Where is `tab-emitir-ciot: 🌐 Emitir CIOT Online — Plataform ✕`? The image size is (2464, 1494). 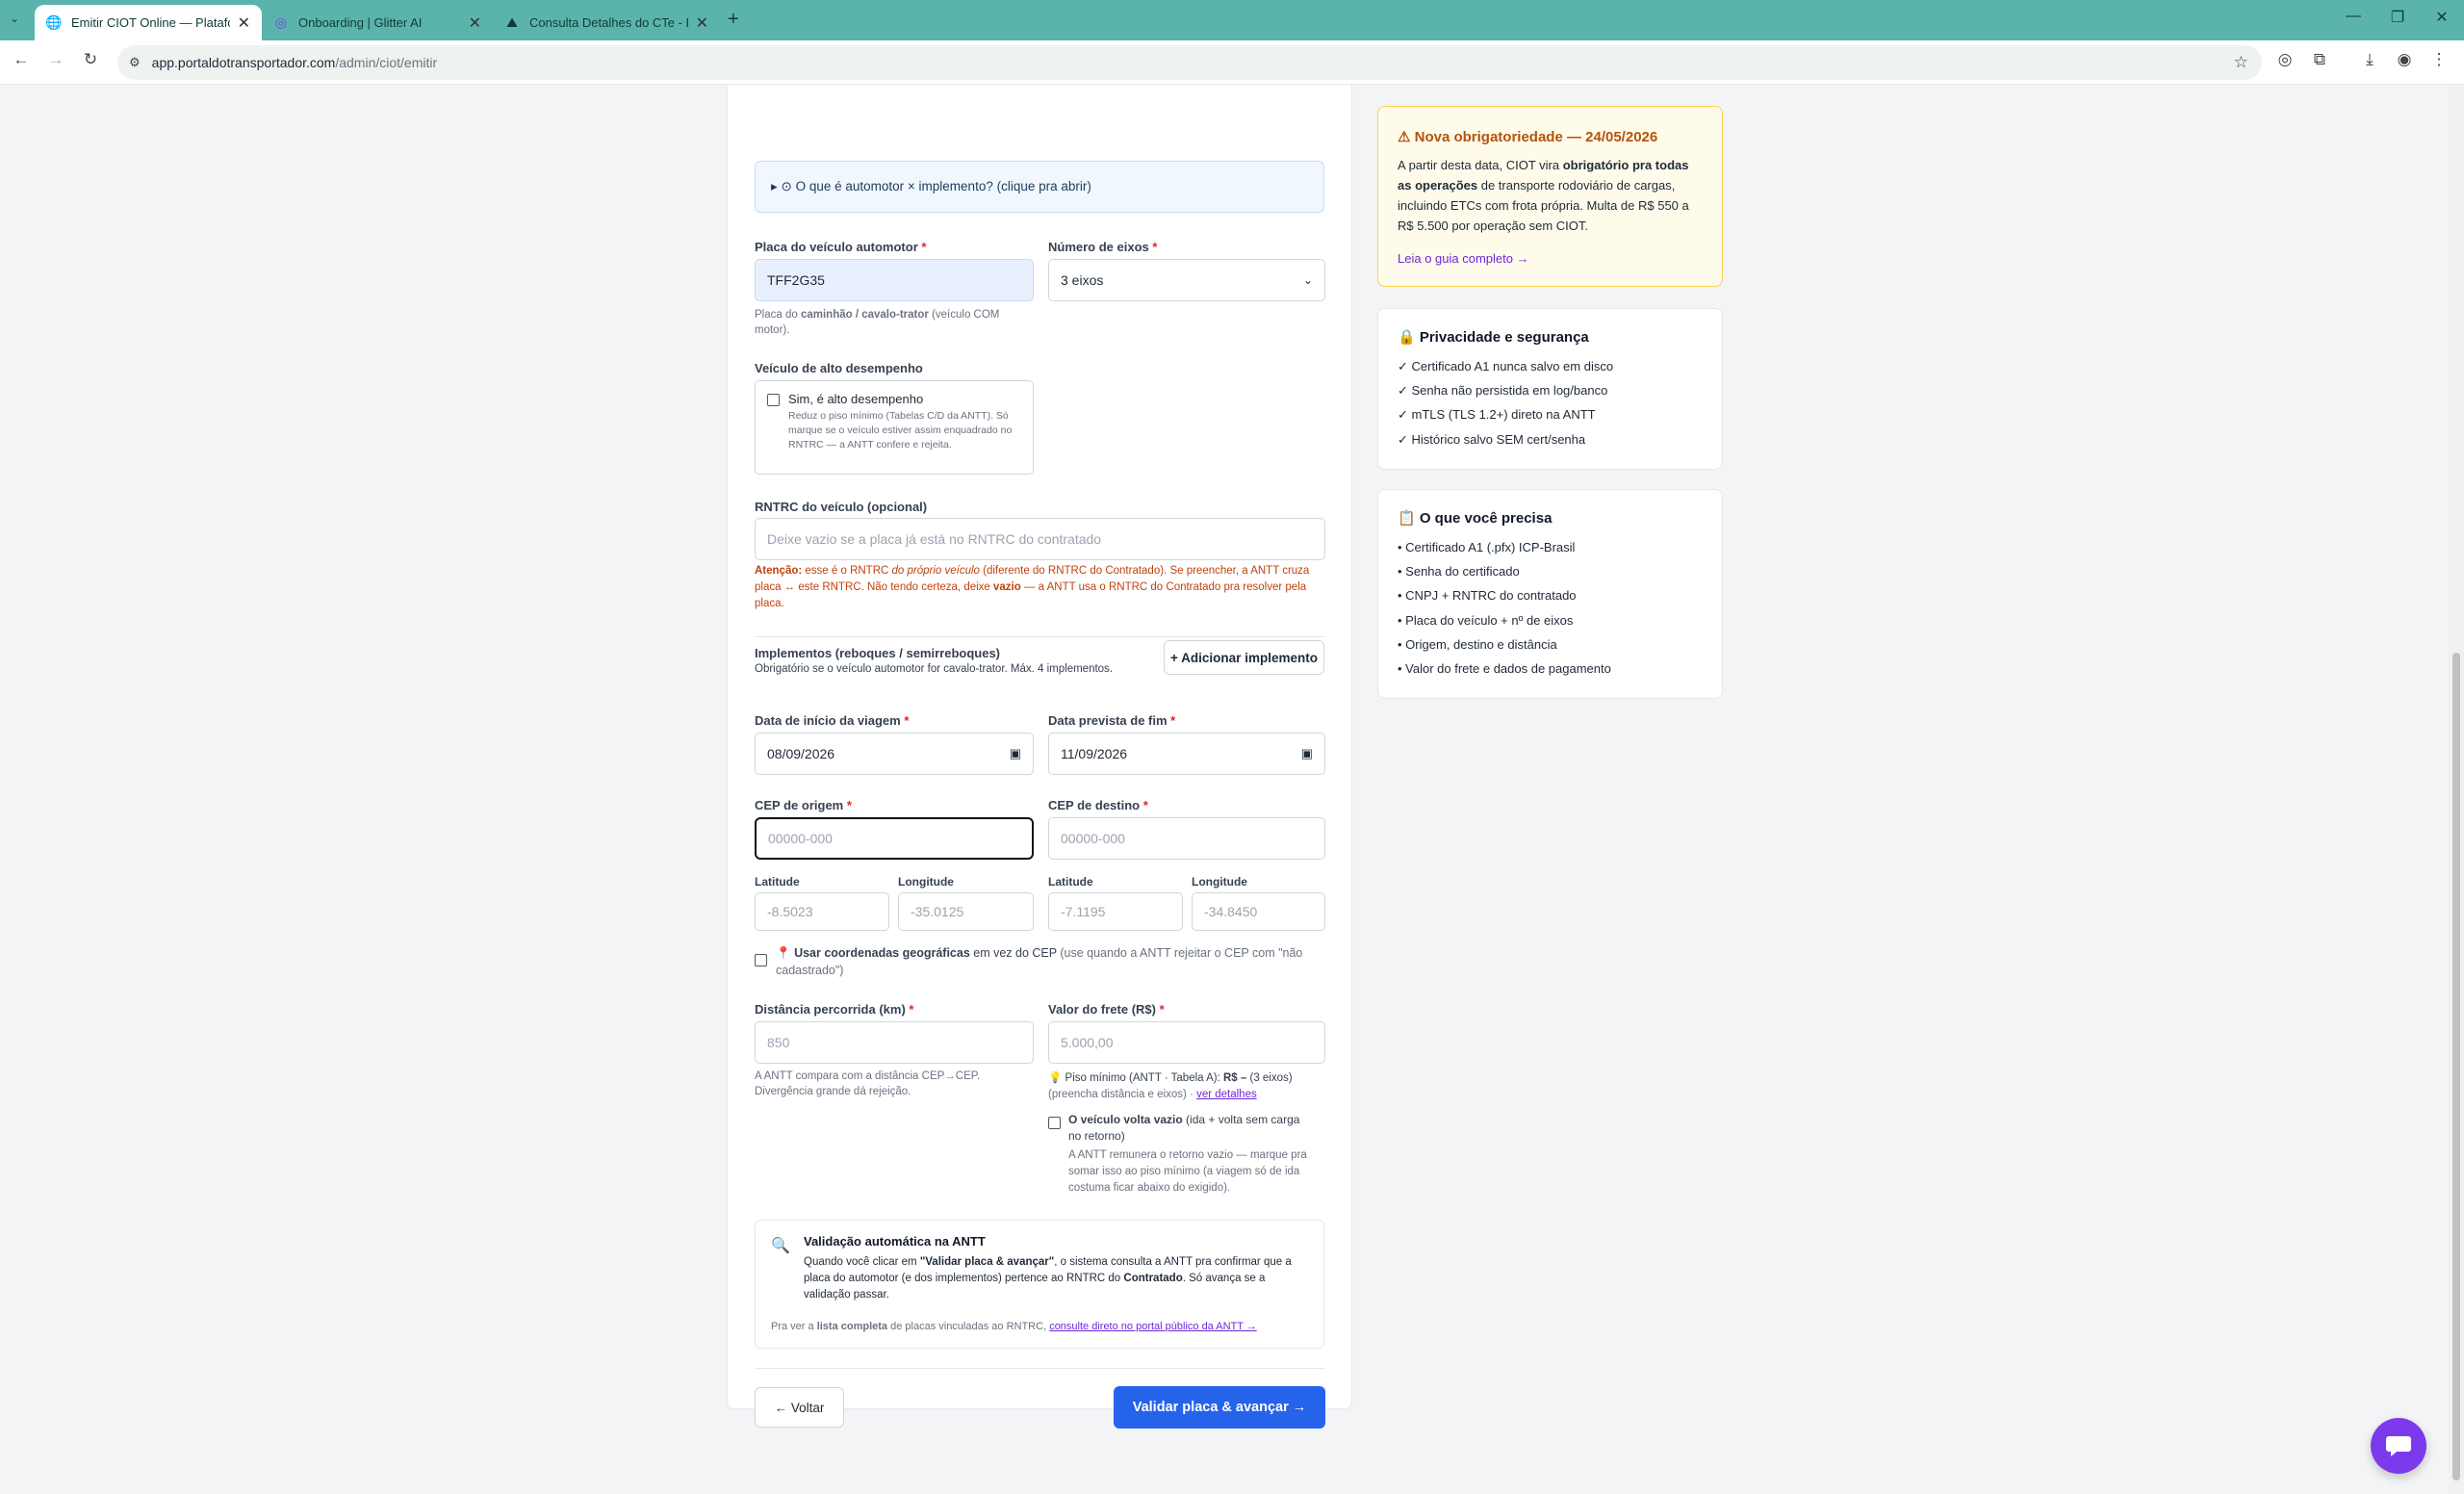
tab-emitir-ciot: 🌐 Emitir CIOT Online — Plataform ✕ is located at coordinates (148, 22).